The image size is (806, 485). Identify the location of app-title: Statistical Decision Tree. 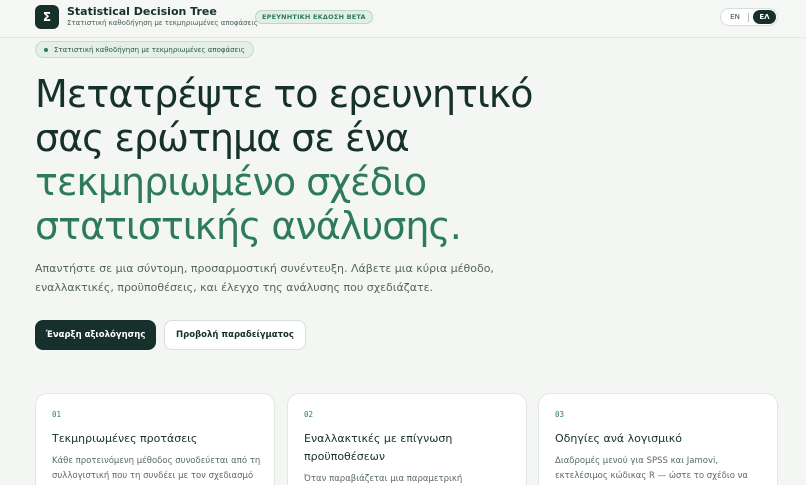
(142, 11).